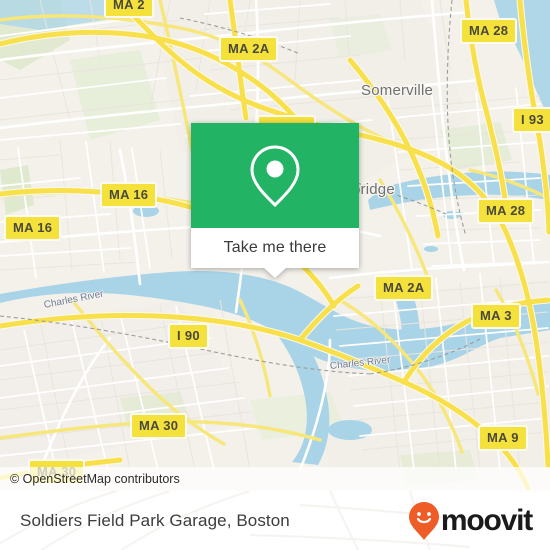 This screenshot has width=550, height=550. What do you see at coordinates (155, 520) in the screenshot?
I see `page-title: Soldiers Field Park Garage, Boston` at bounding box center [155, 520].